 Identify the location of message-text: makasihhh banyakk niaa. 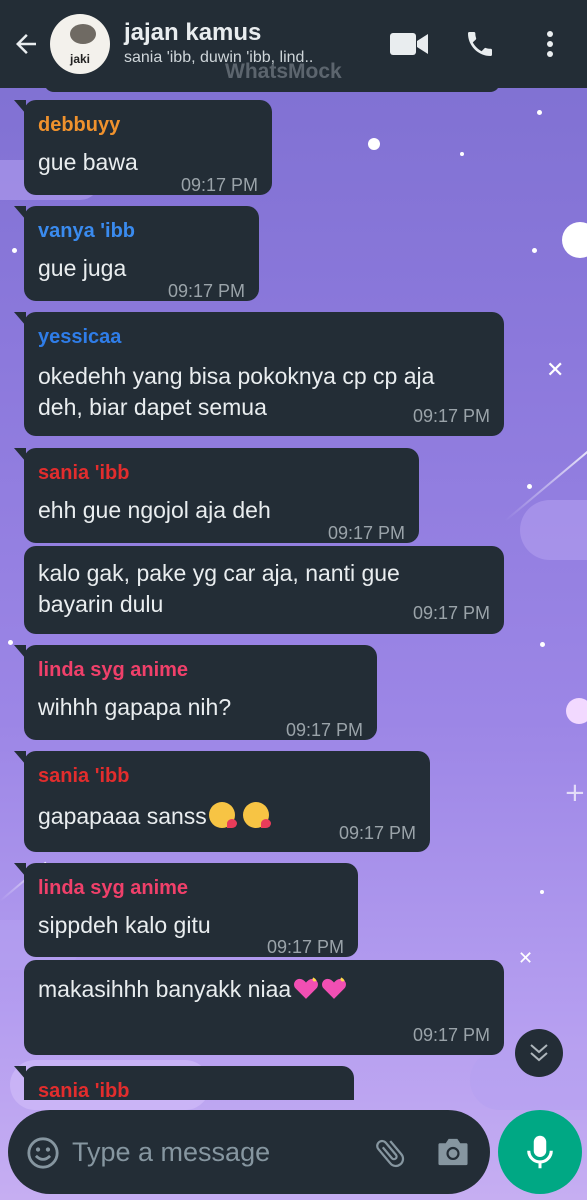
(165, 989).